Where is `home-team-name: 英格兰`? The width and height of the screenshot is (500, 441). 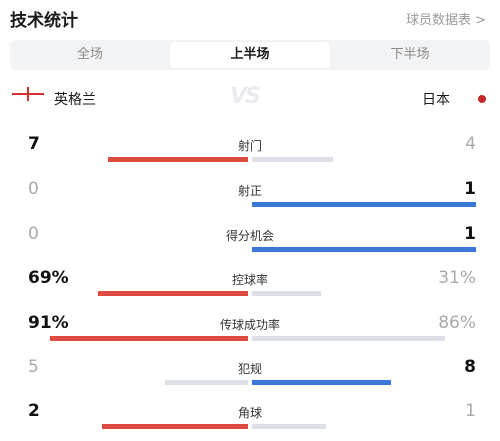 home-team-name: 英格兰 is located at coordinates (75, 100).